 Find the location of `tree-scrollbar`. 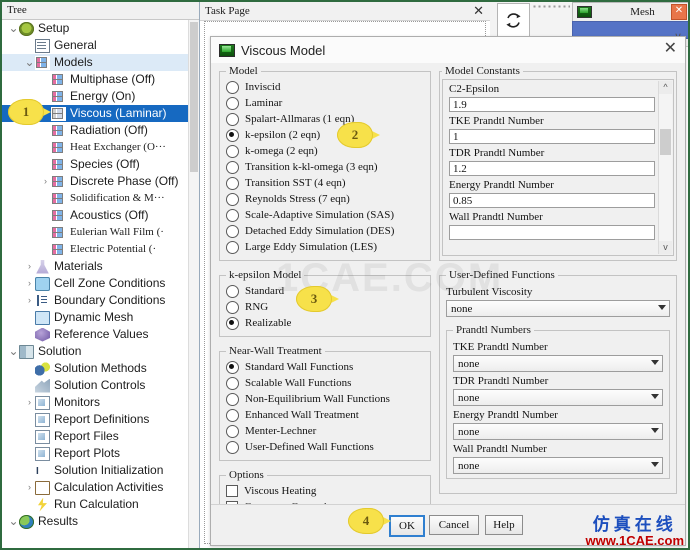

tree-scrollbar is located at coordinates (193, 284).